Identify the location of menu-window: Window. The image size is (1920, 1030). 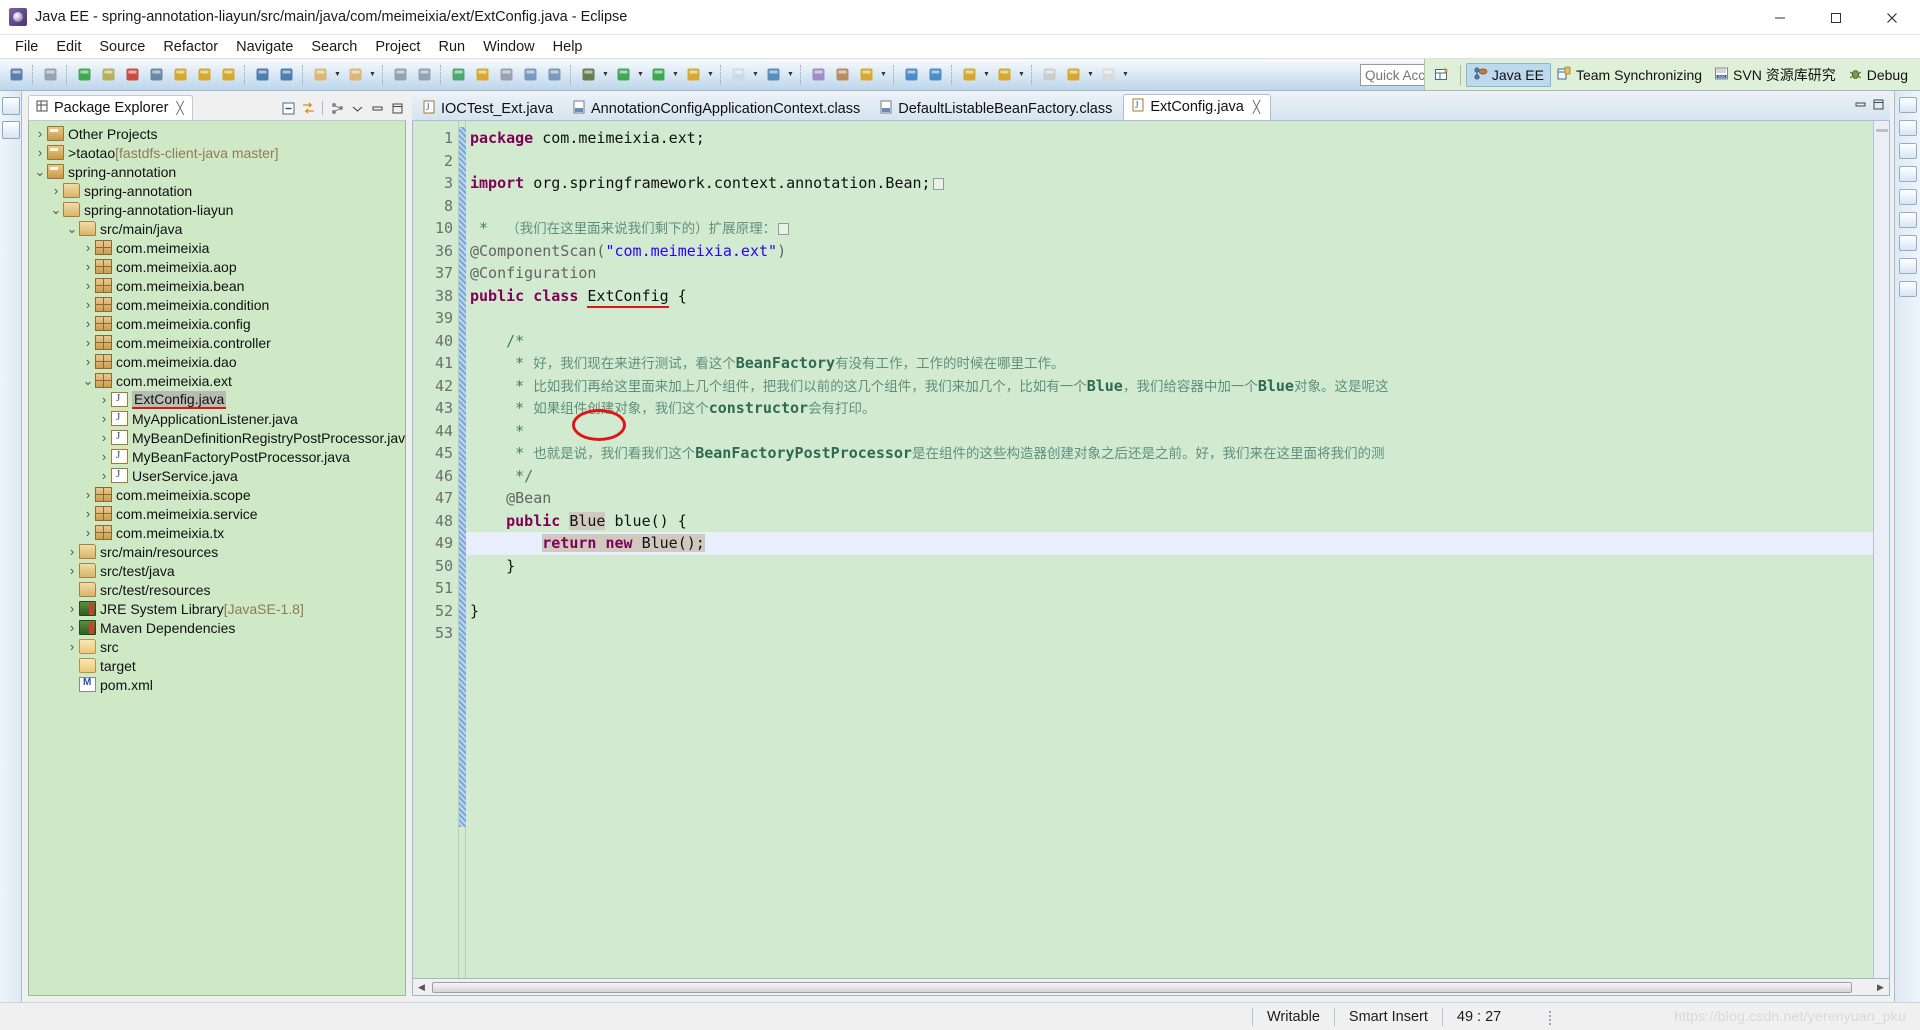
(509, 47).